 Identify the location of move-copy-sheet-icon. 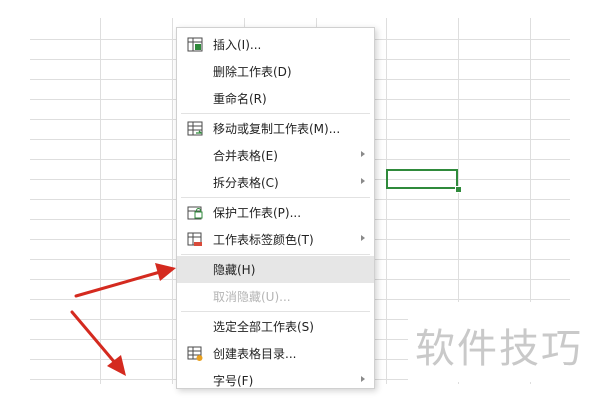
(195, 128).